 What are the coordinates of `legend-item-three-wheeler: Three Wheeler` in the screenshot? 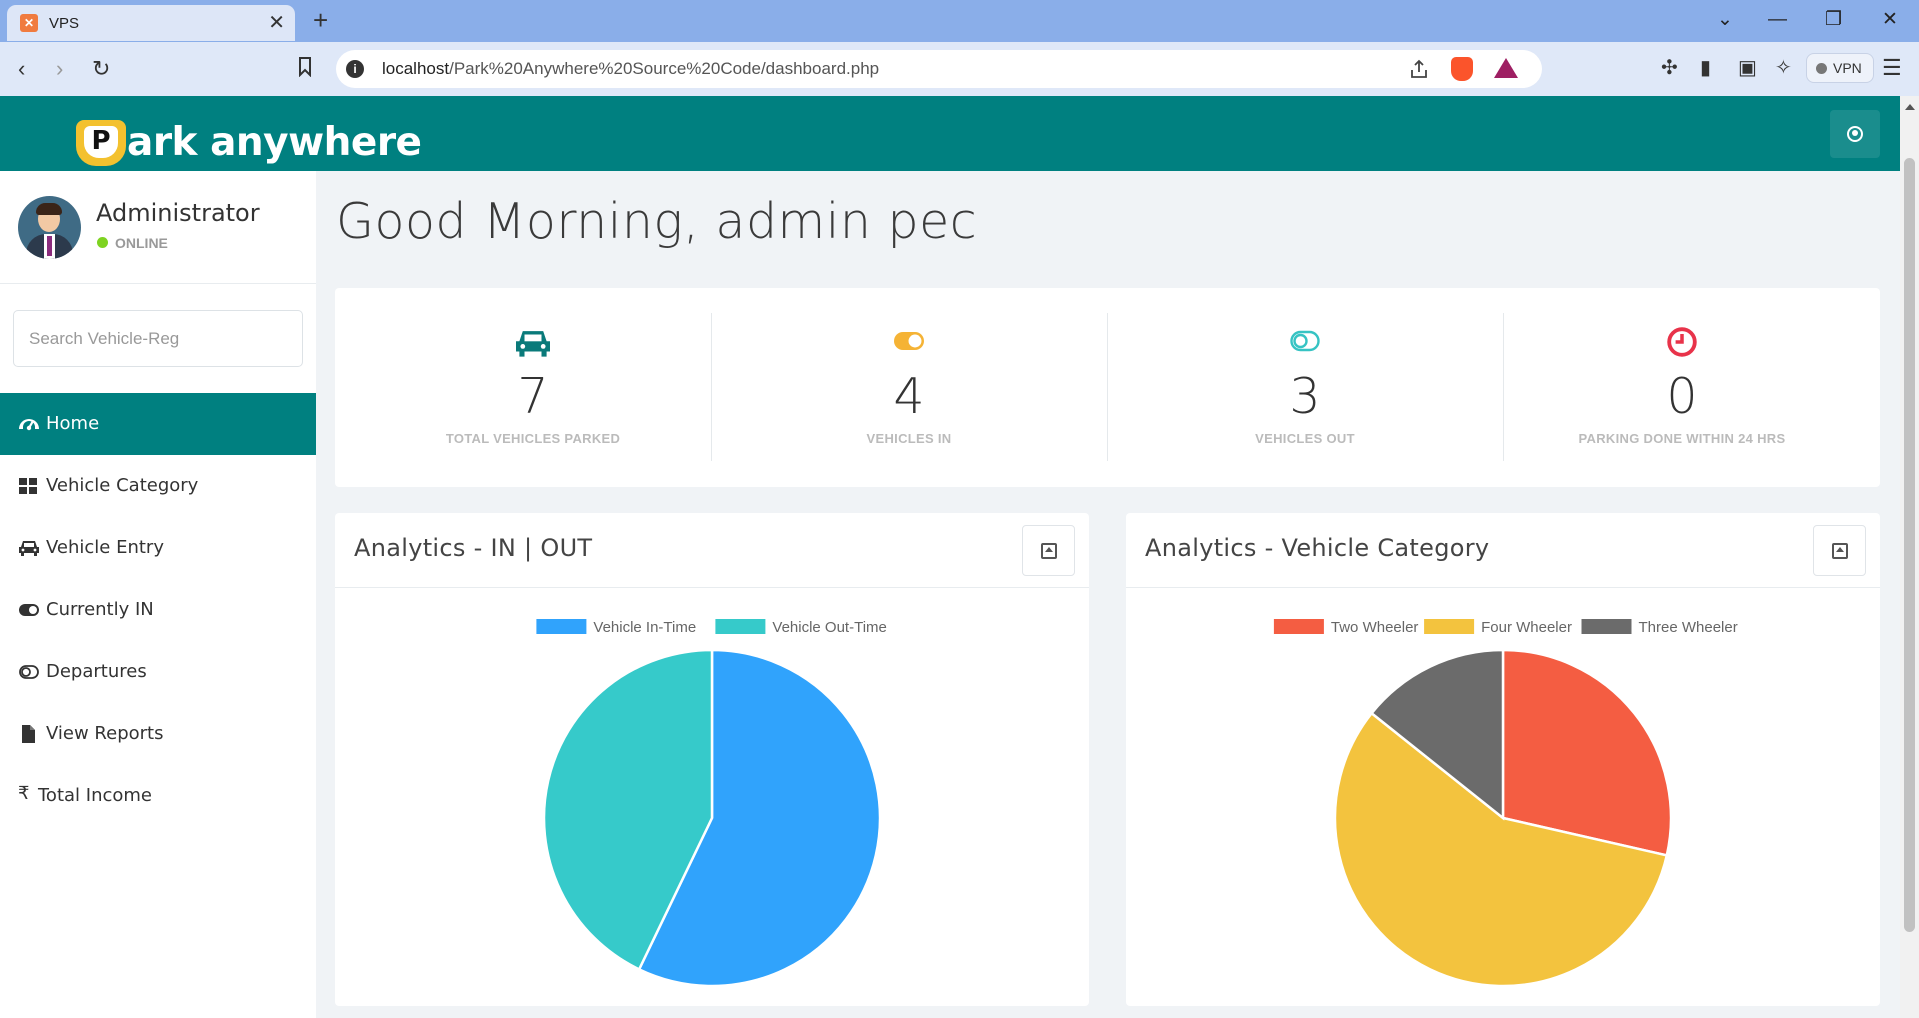 It's located at (1659, 627).